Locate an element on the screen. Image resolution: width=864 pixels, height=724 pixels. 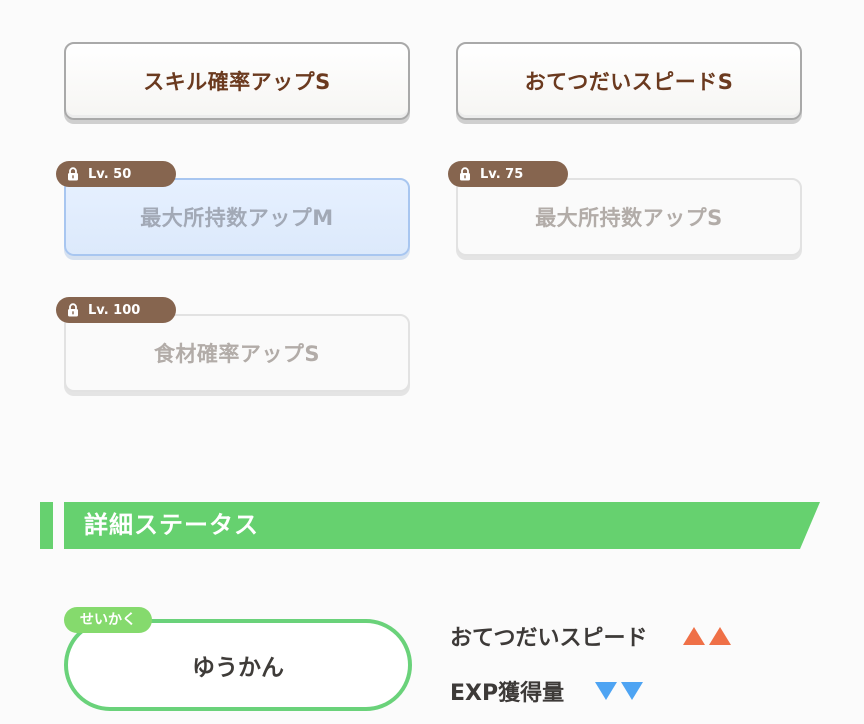
skill-slot-1: スキル確率アップS is located at coordinates (237, 81).